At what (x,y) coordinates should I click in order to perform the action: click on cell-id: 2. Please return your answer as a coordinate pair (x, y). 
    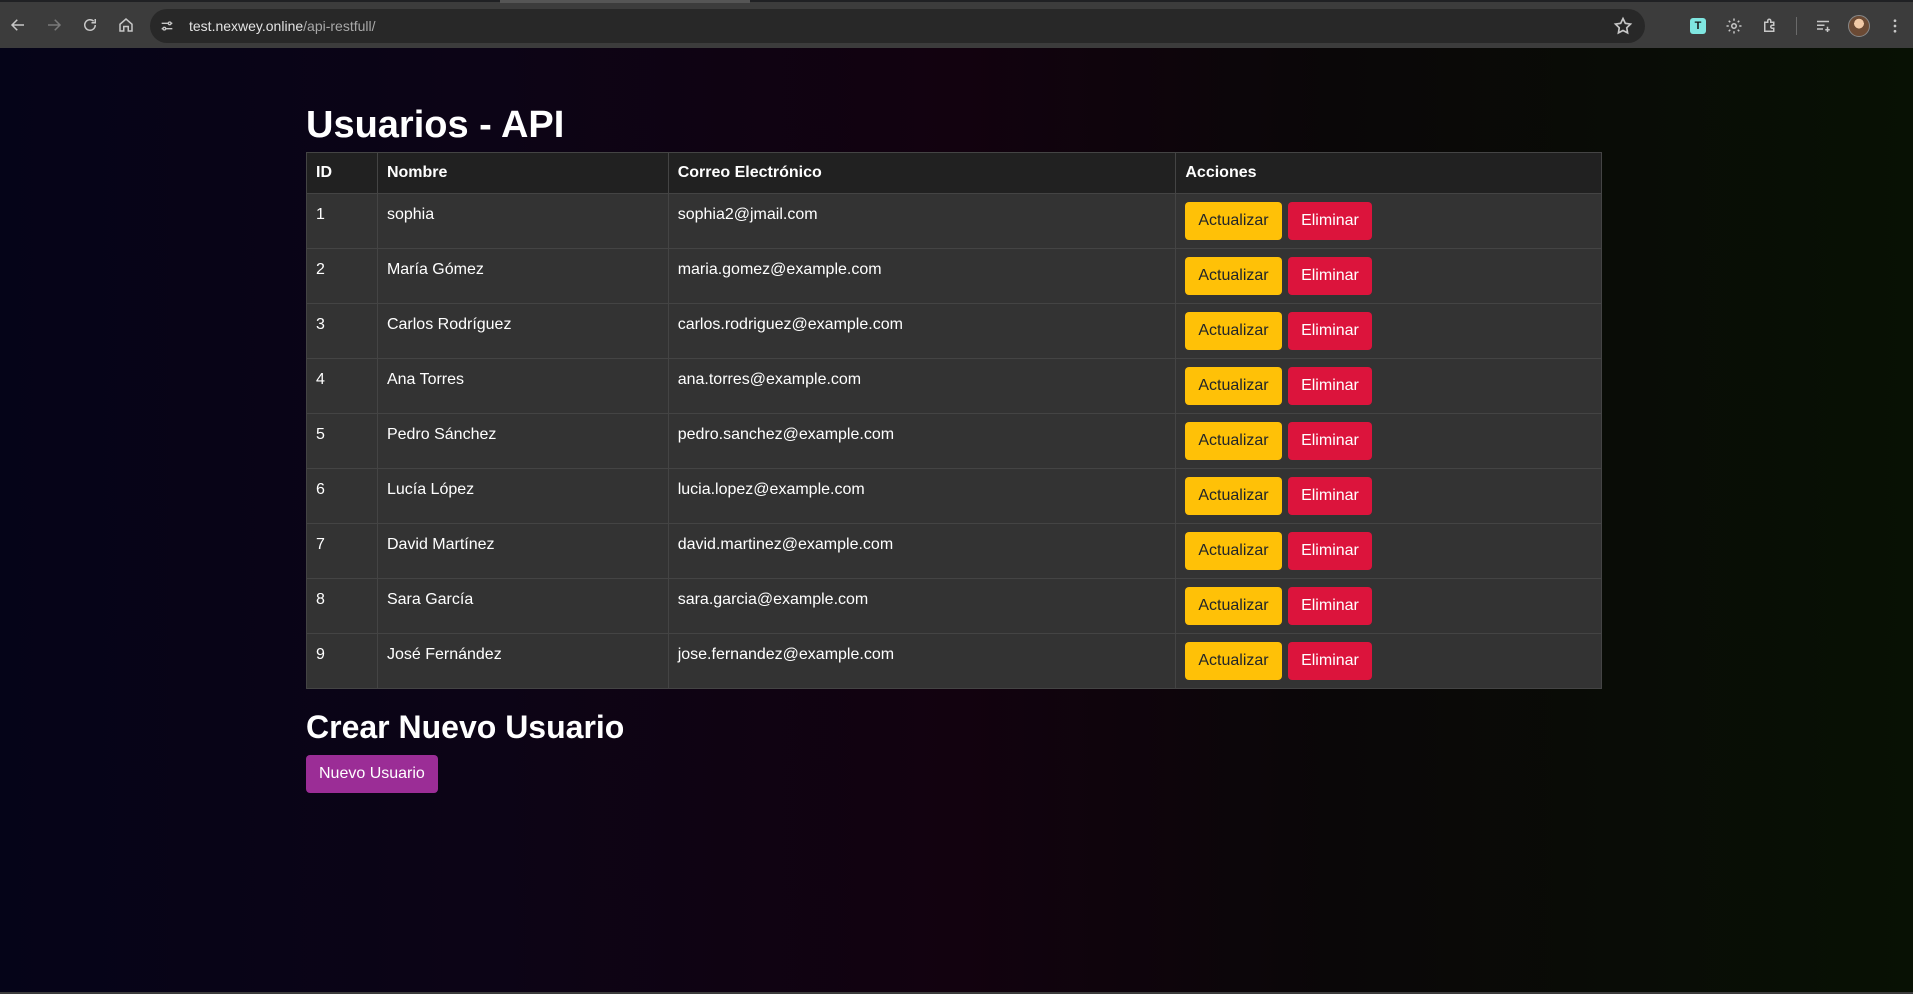
    Looking at the image, I should click on (342, 276).